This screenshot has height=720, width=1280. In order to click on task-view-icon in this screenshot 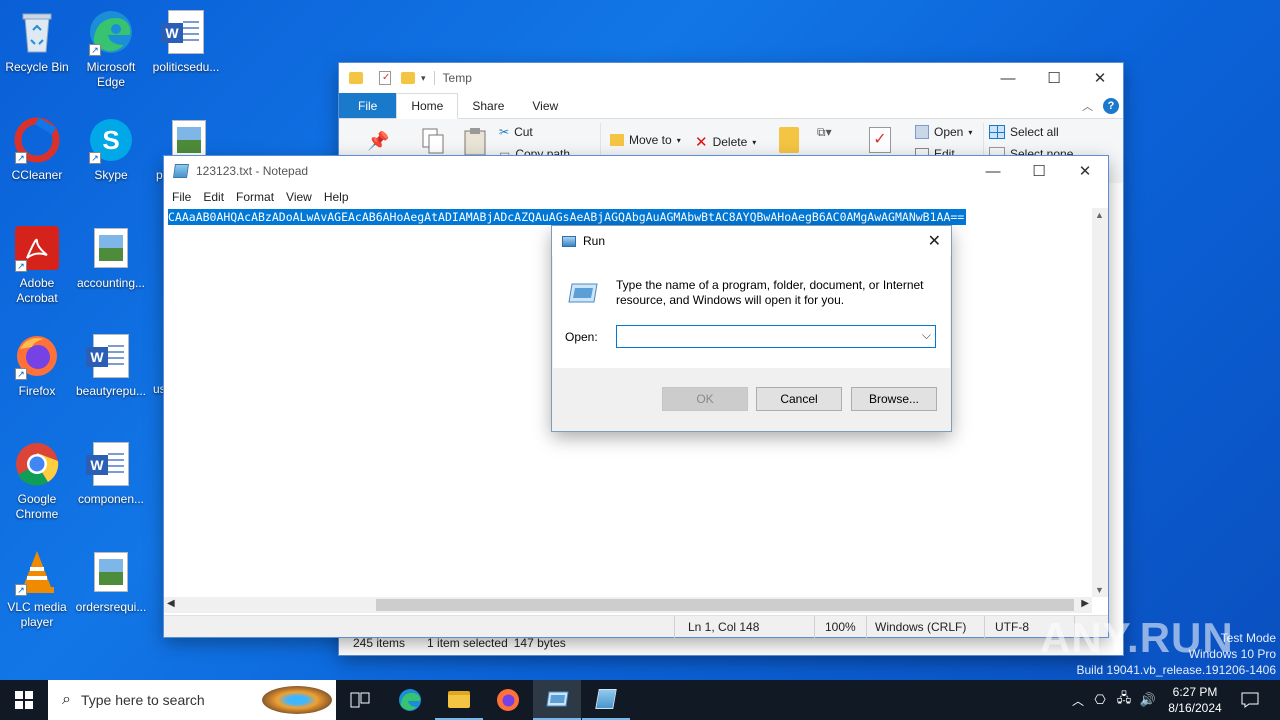, I will do `click(360, 700)`.